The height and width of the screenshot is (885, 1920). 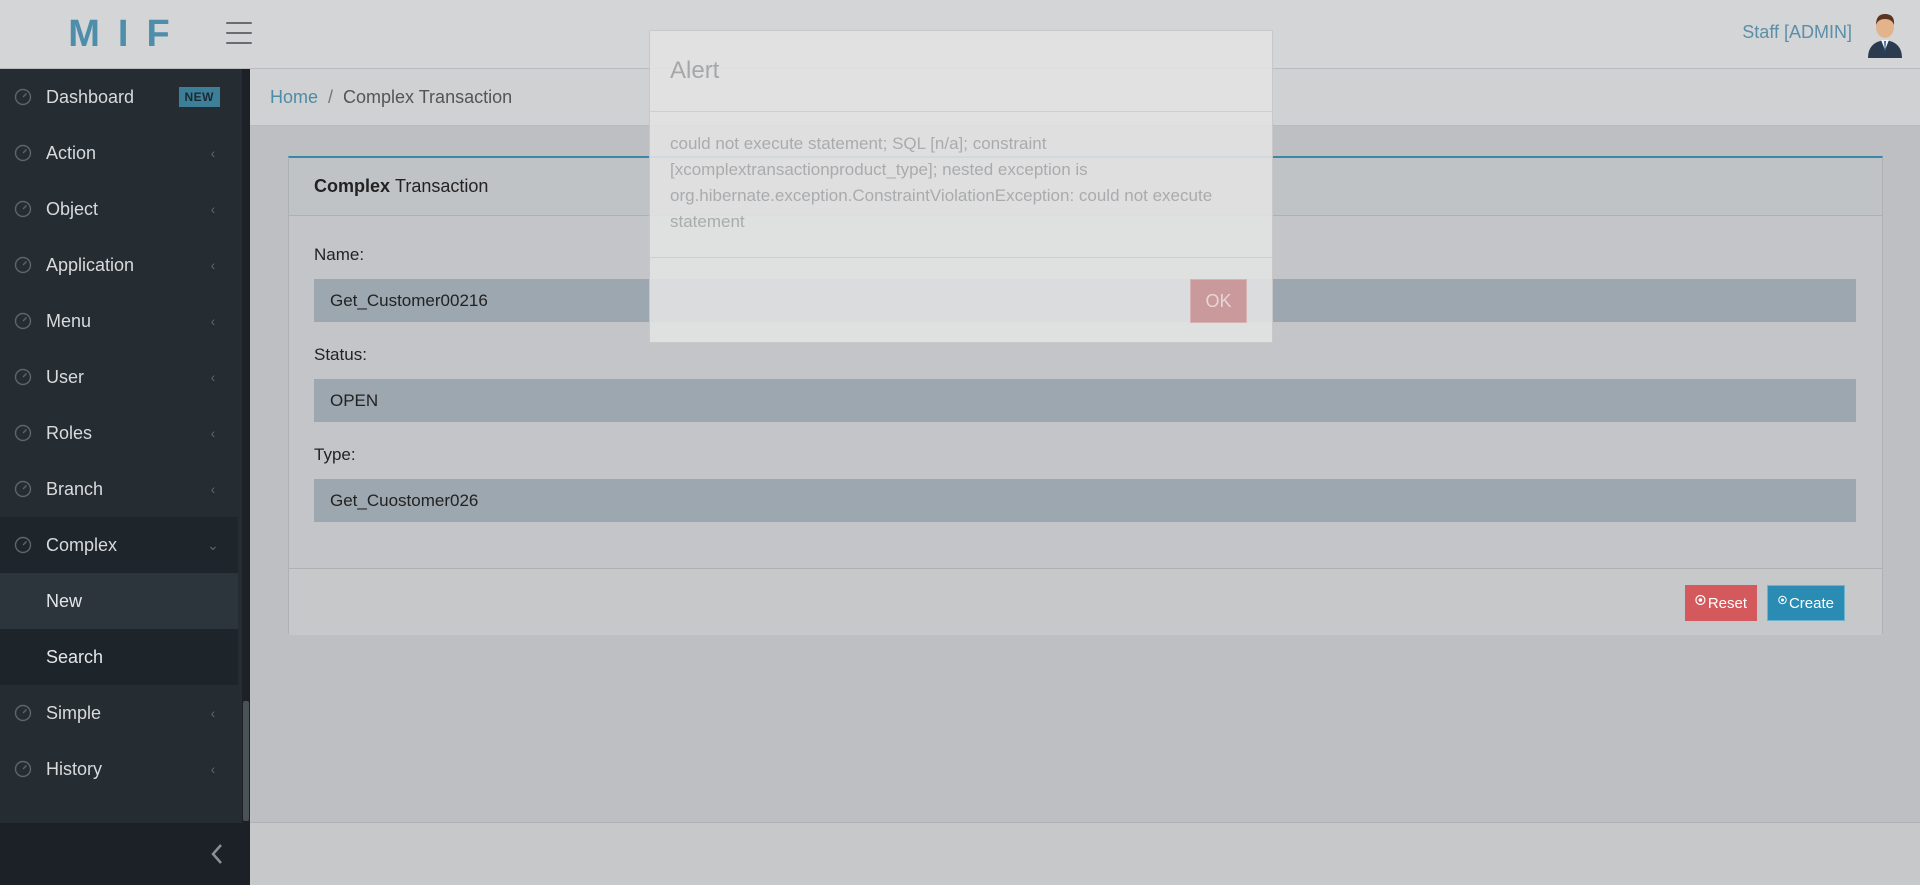 What do you see at coordinates (352, 186) in the screenshot?
I see `panel-title-bold: Complex` at bounding box center [352, 186].